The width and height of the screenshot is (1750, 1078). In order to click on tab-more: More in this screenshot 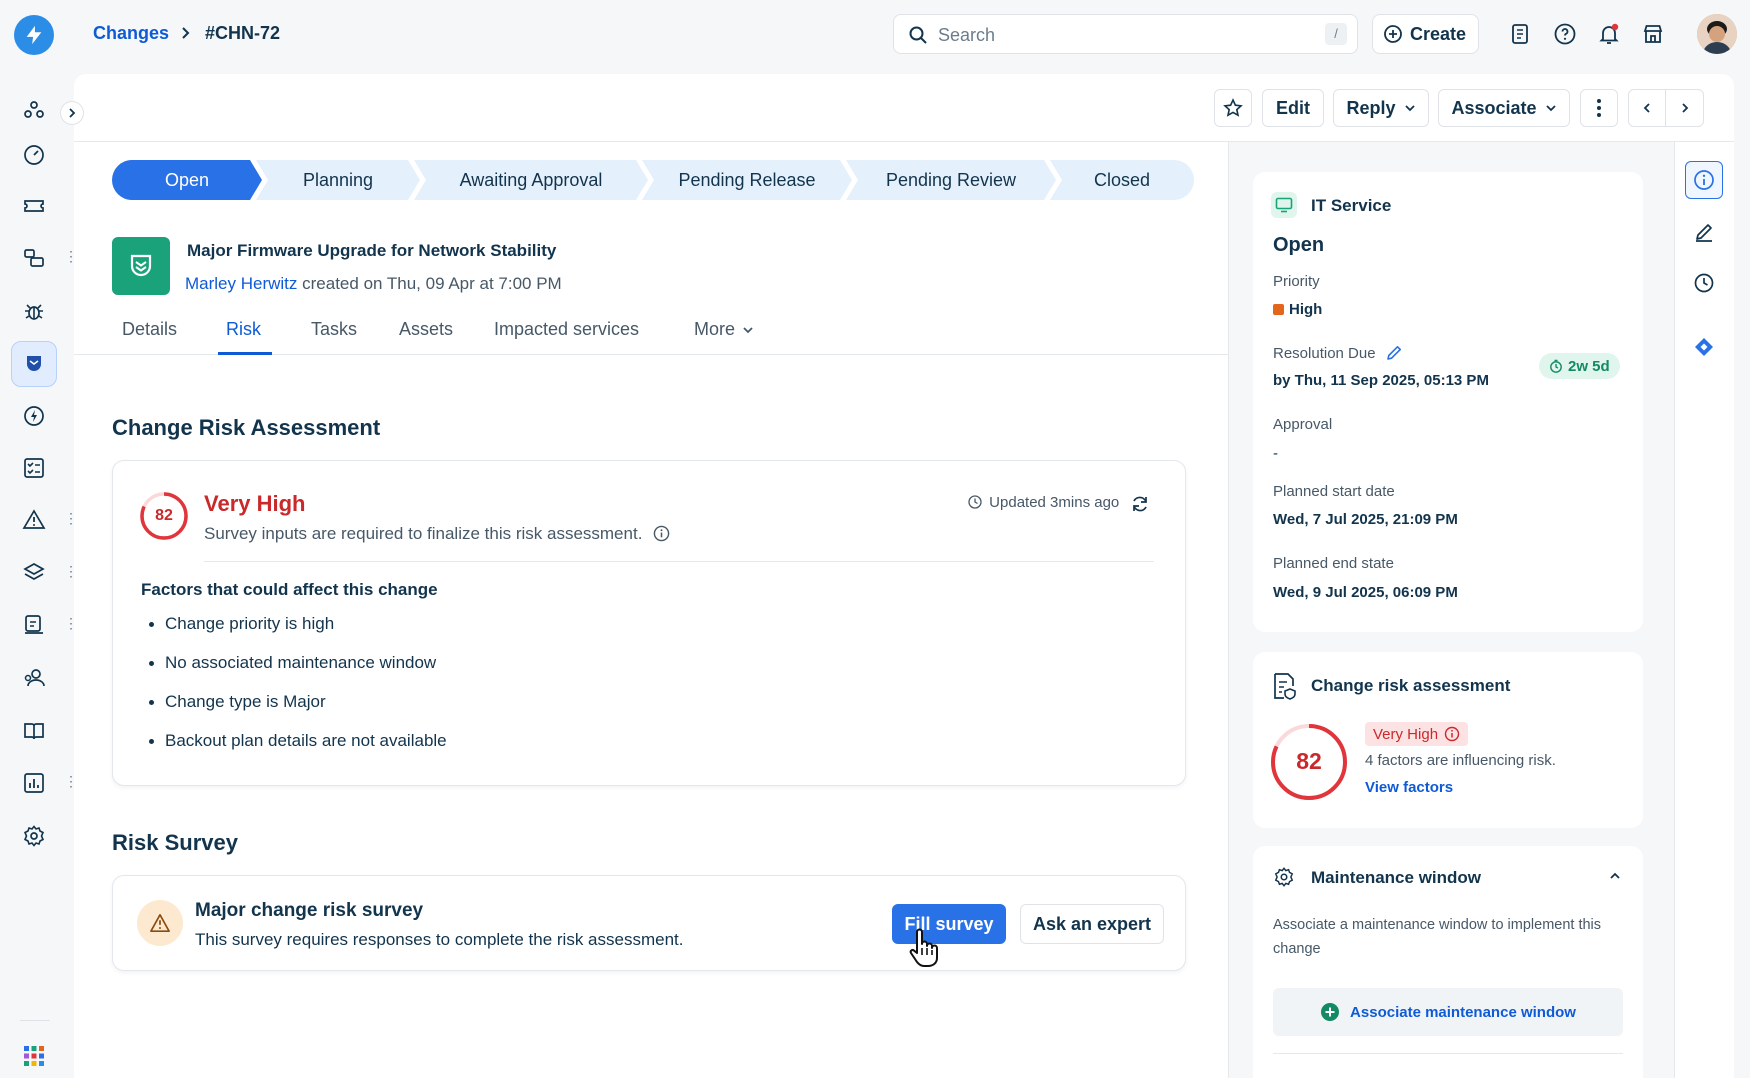, I will do `click(724, 329)`.